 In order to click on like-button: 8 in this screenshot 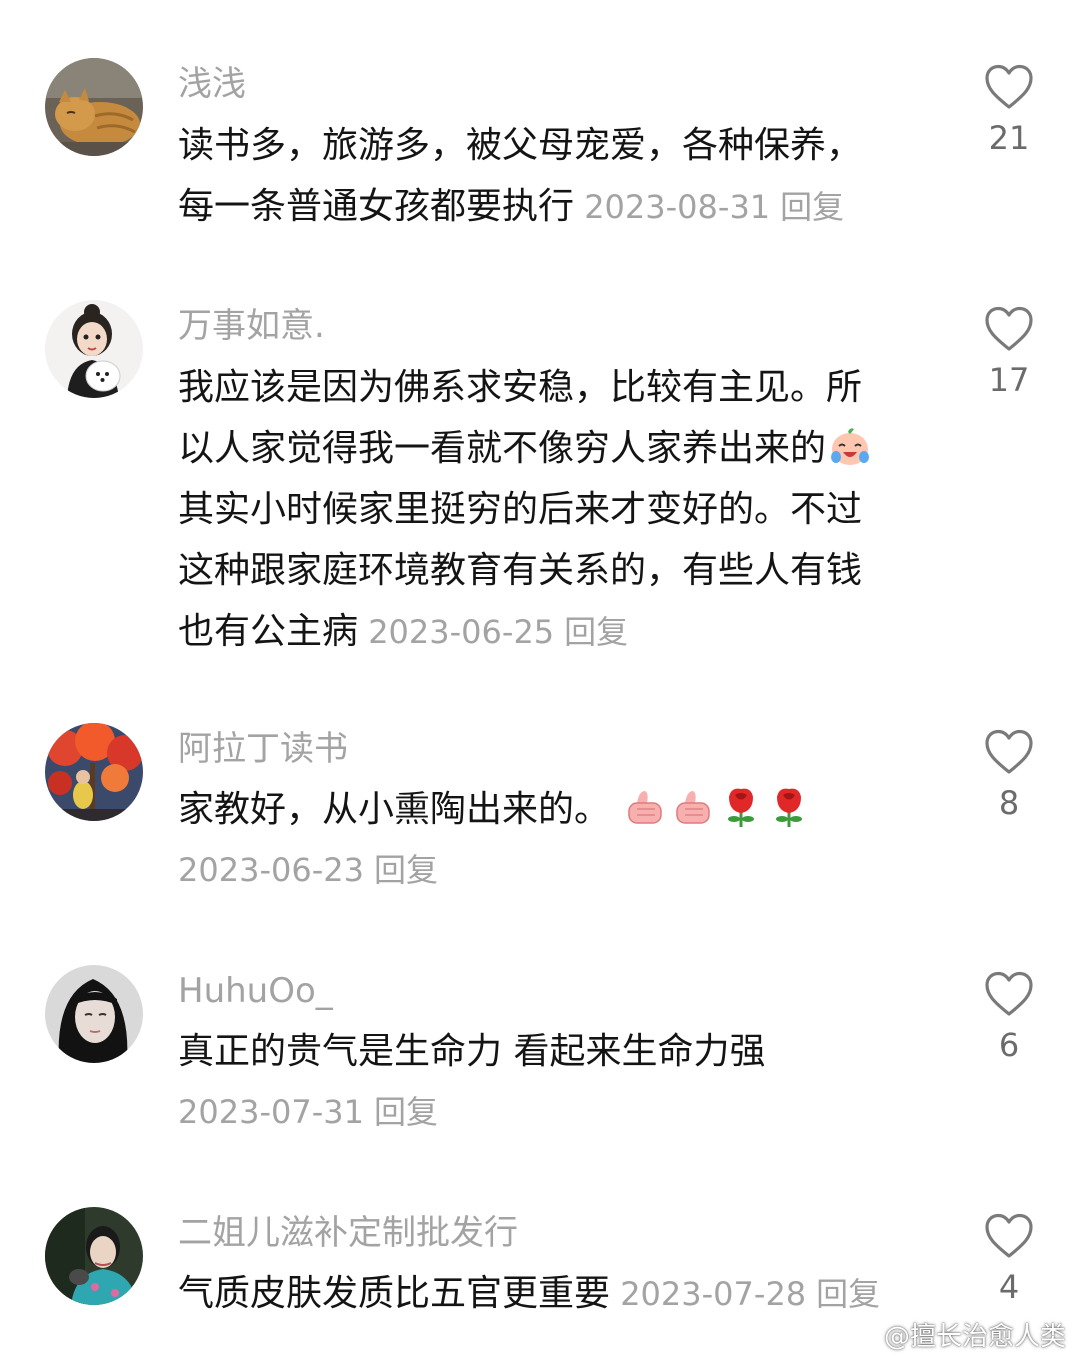, I will do `click(1009, 776)`.